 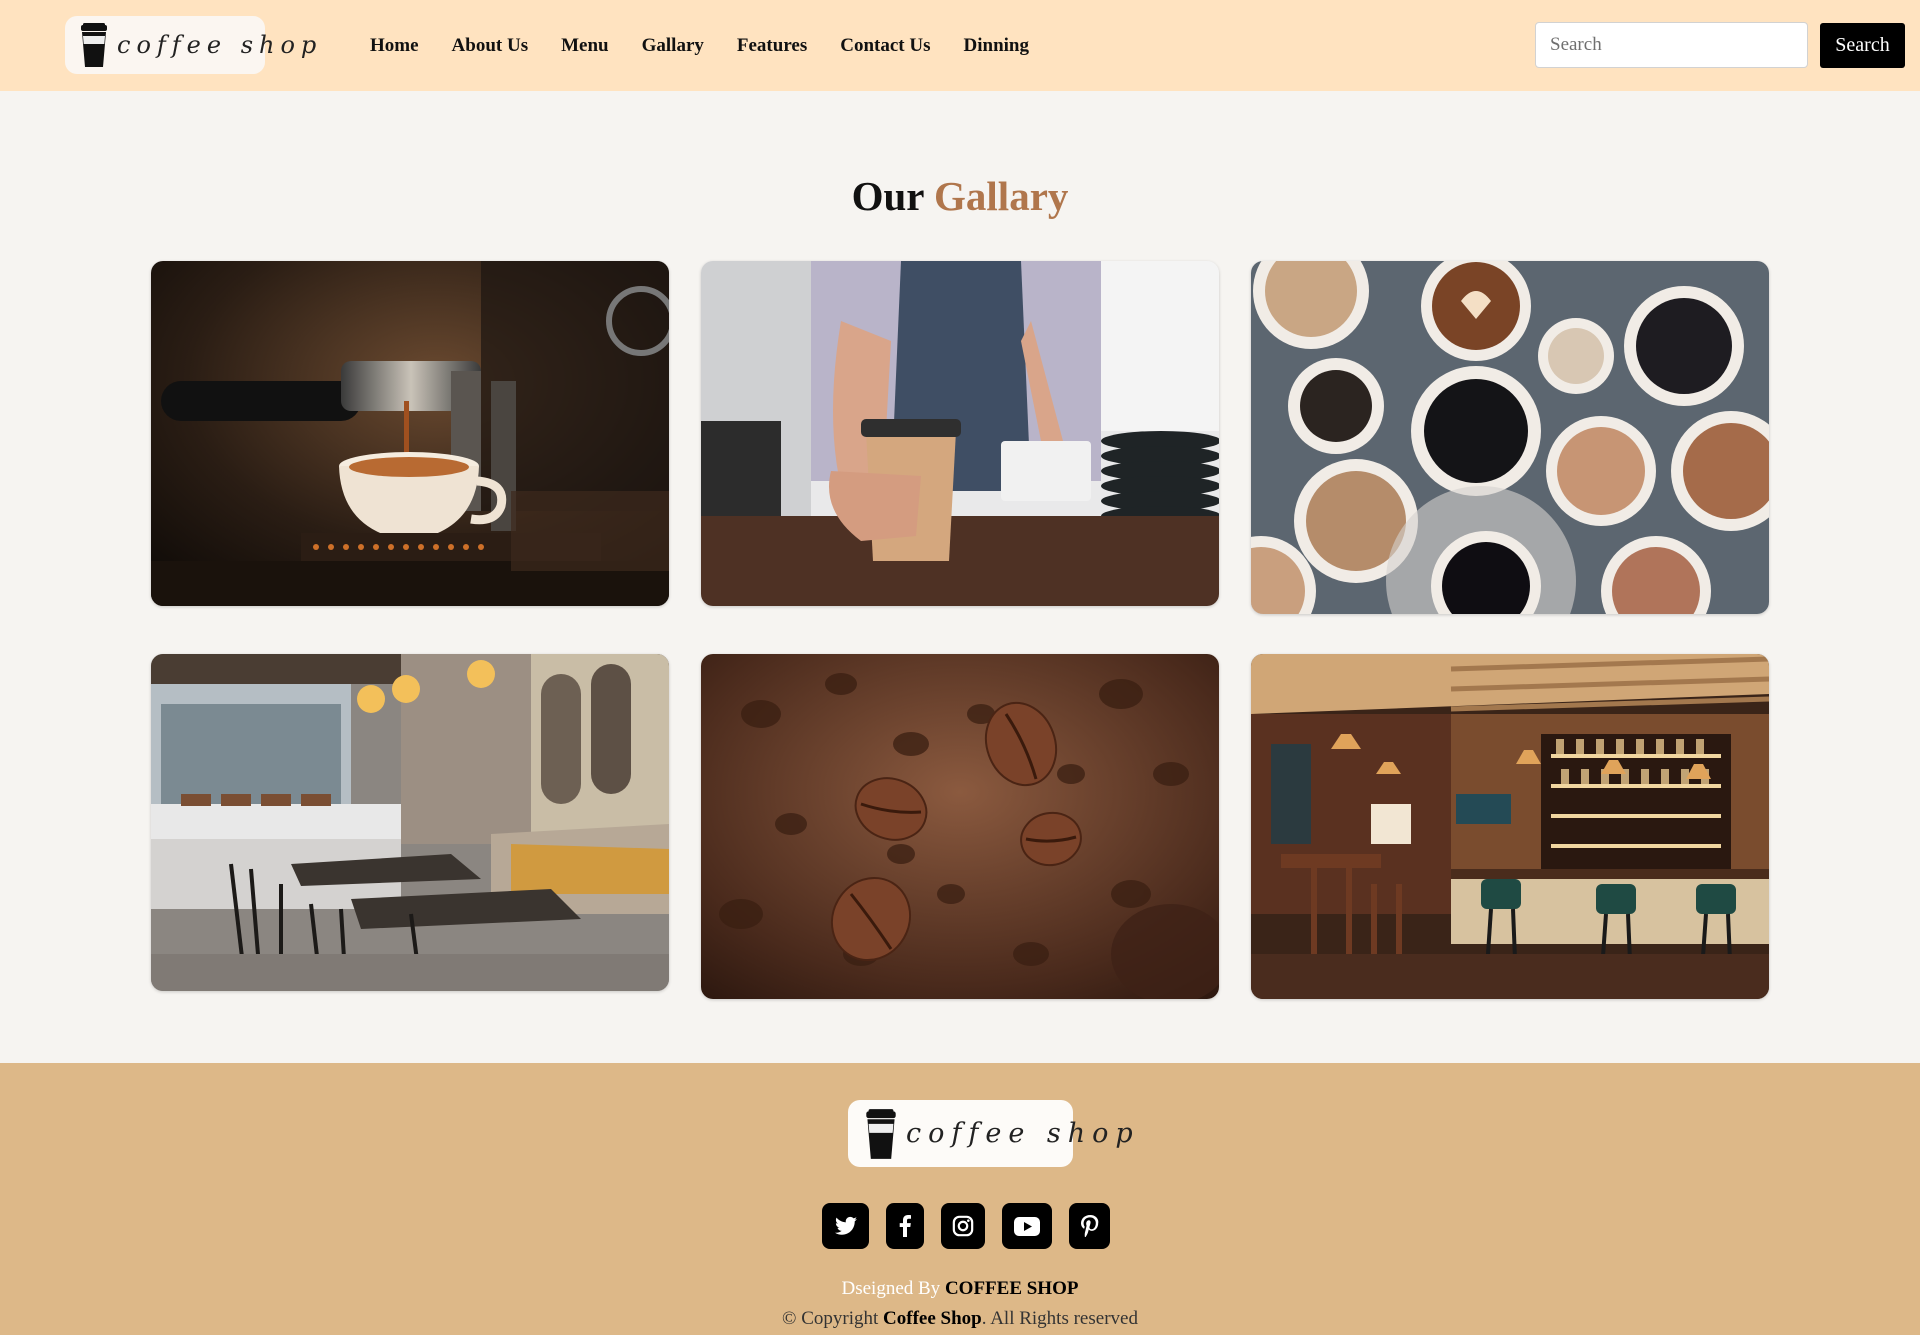 I want to click on gallery-title: Our Gallary, so click(x=960, y=196).